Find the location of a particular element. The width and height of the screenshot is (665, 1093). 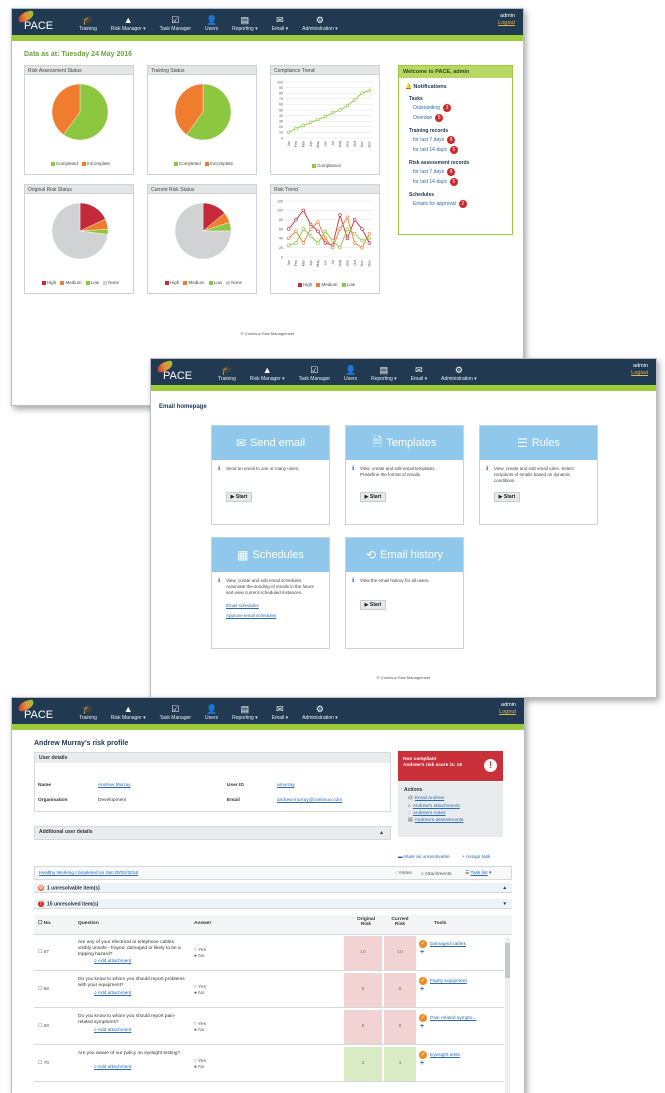

row-number: ☐ 67 is located at coordinates (43, 952).